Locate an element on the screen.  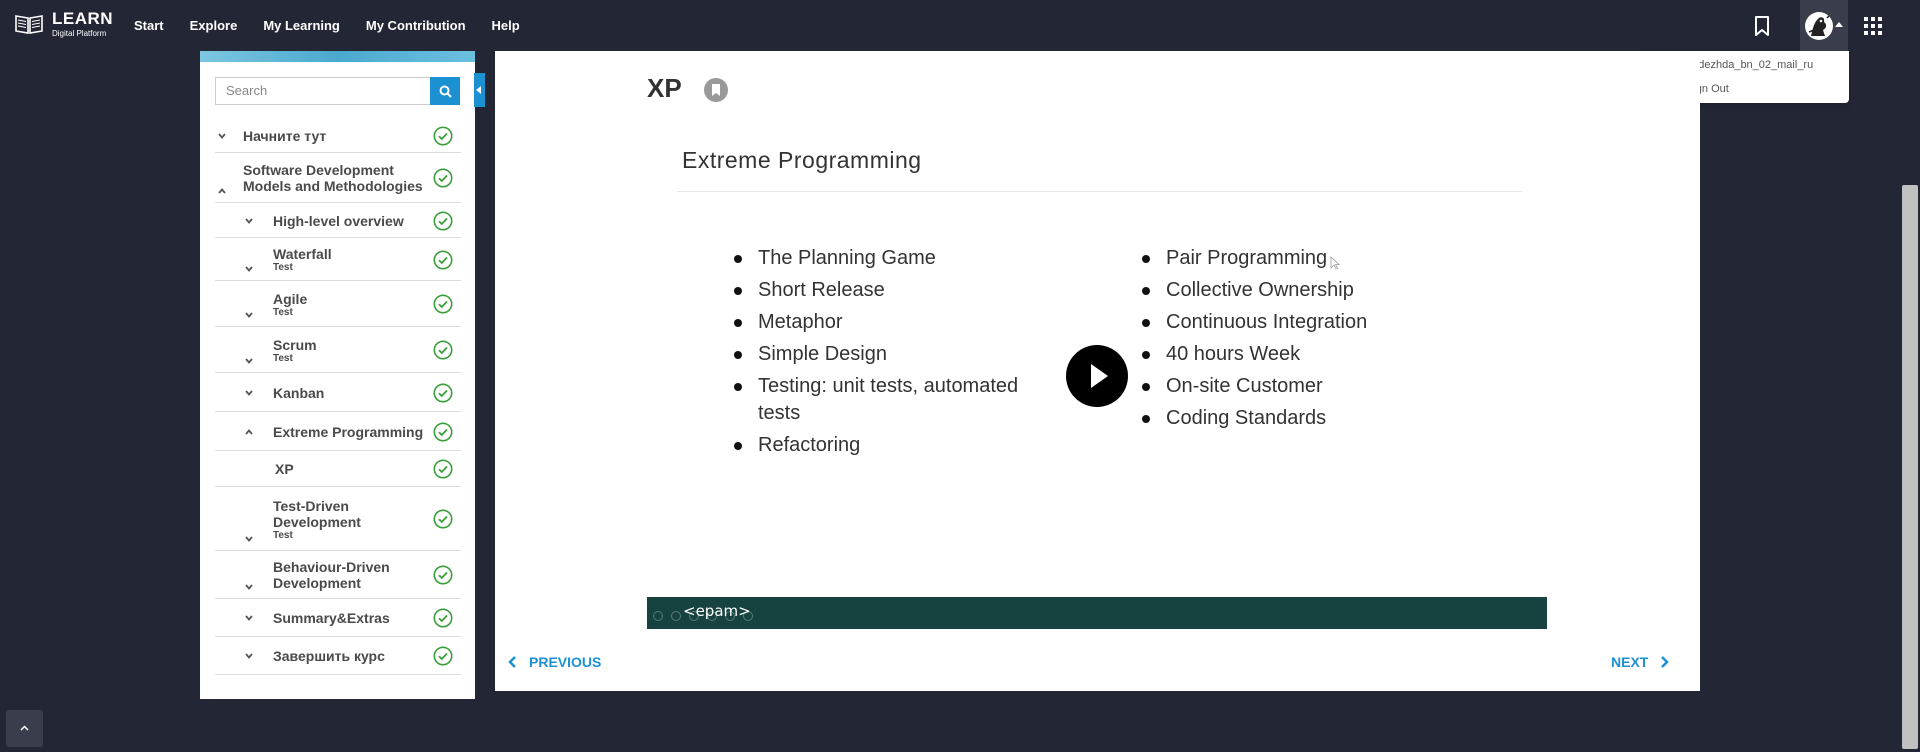
next-button: NEXT is located at coordinates (1640, 662).